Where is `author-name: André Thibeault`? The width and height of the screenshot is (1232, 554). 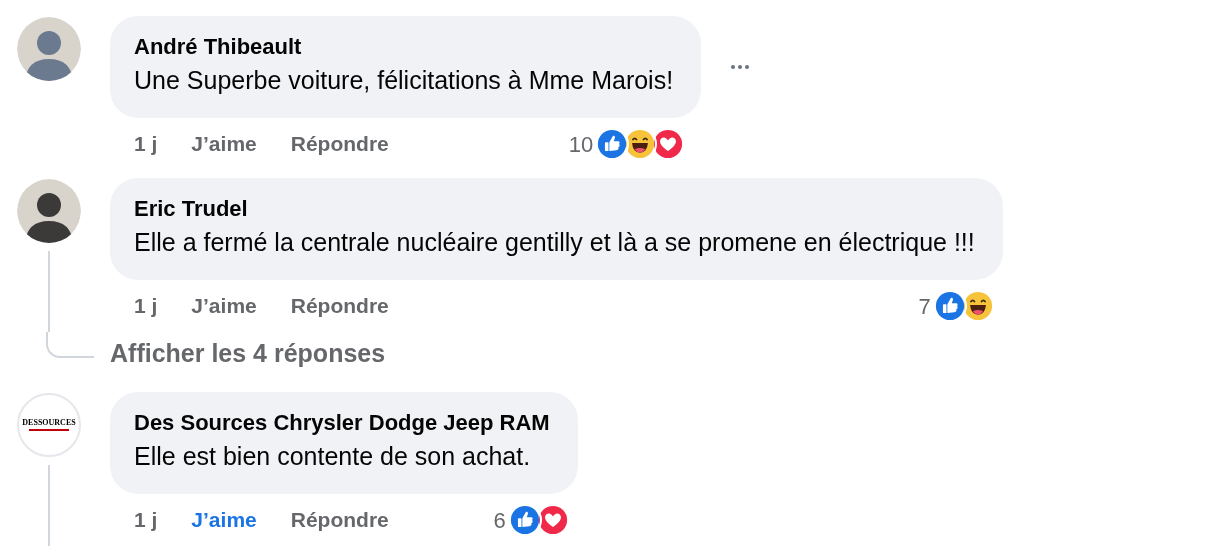
author-name: André Thibeault is located at coordinates (404, 47).